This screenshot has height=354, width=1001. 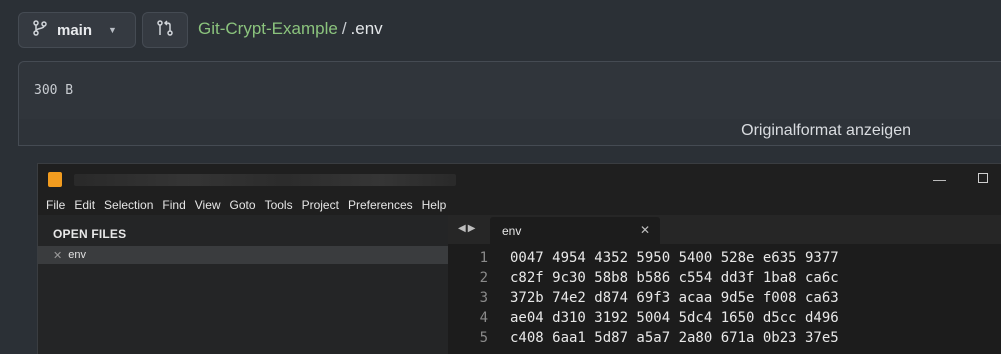 I want to click on line-number: 4, so click(x=483, y=318).